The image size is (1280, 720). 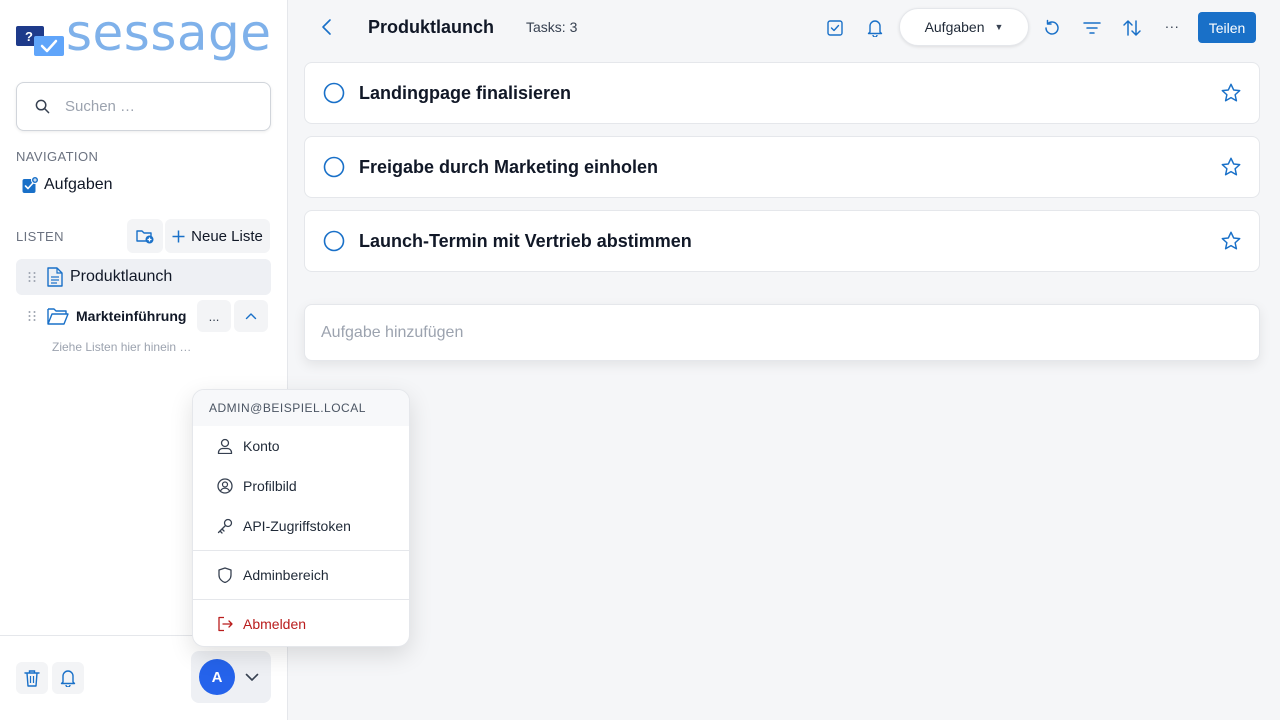 What do you see at coordinates (782, 167) in the screenshot?
I see `task-card: Freigabe durch Marketing einholen` at bounding box center [782, 167].